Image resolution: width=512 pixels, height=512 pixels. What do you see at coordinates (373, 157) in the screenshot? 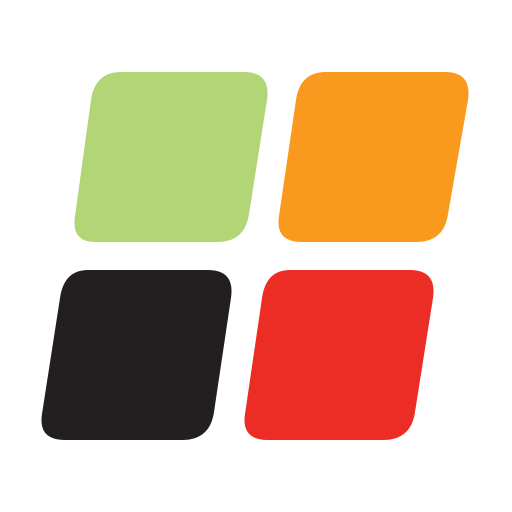
I see `orange-tile` at bounding box center [373, 157].